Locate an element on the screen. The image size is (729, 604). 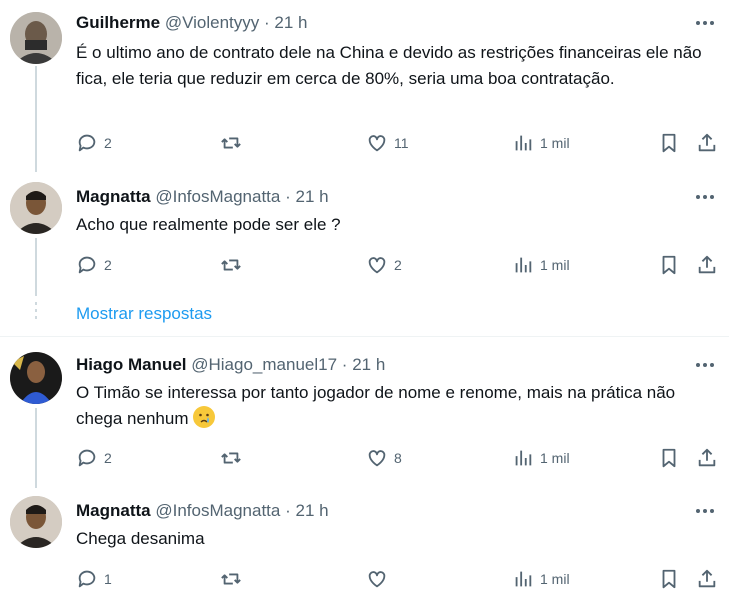
tweet-header: Hiago Manuel @Hiago_manuel17 · 21 h is located at coordinates (230, 365).